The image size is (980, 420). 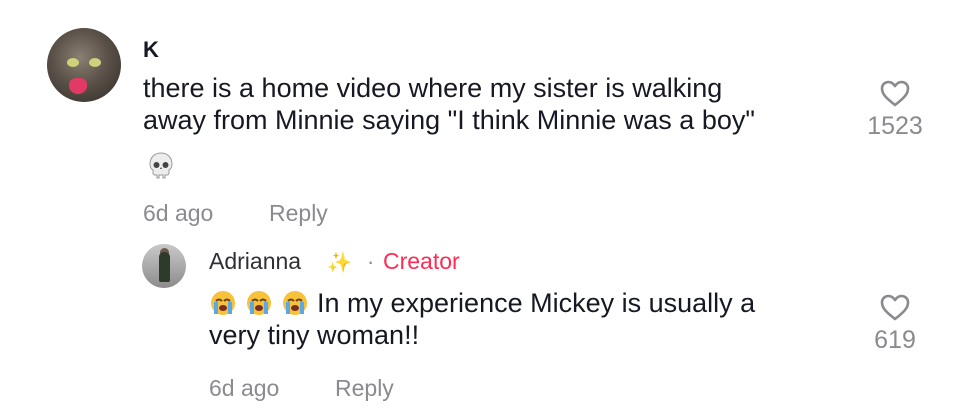 What do you see at coordinates (178, 213) in the screenshot?
I see `comment-timestamp: 6d ago` at bounding box center [178, 213].